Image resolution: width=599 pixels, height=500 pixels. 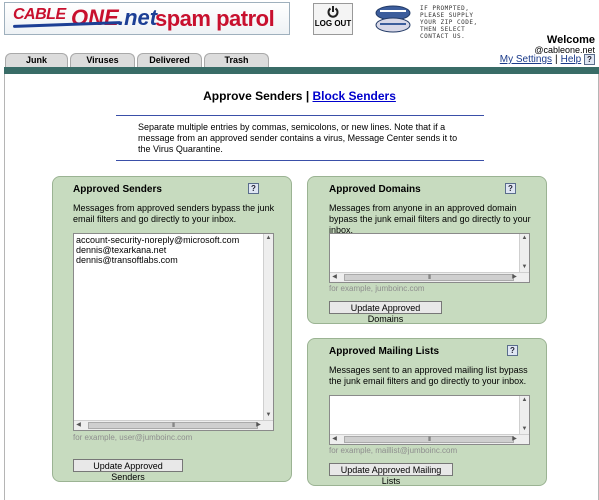 What do you see at coordinates (571, 59) in the screenshot?
I see `help-link: Help` at bounding box center [571, 59].